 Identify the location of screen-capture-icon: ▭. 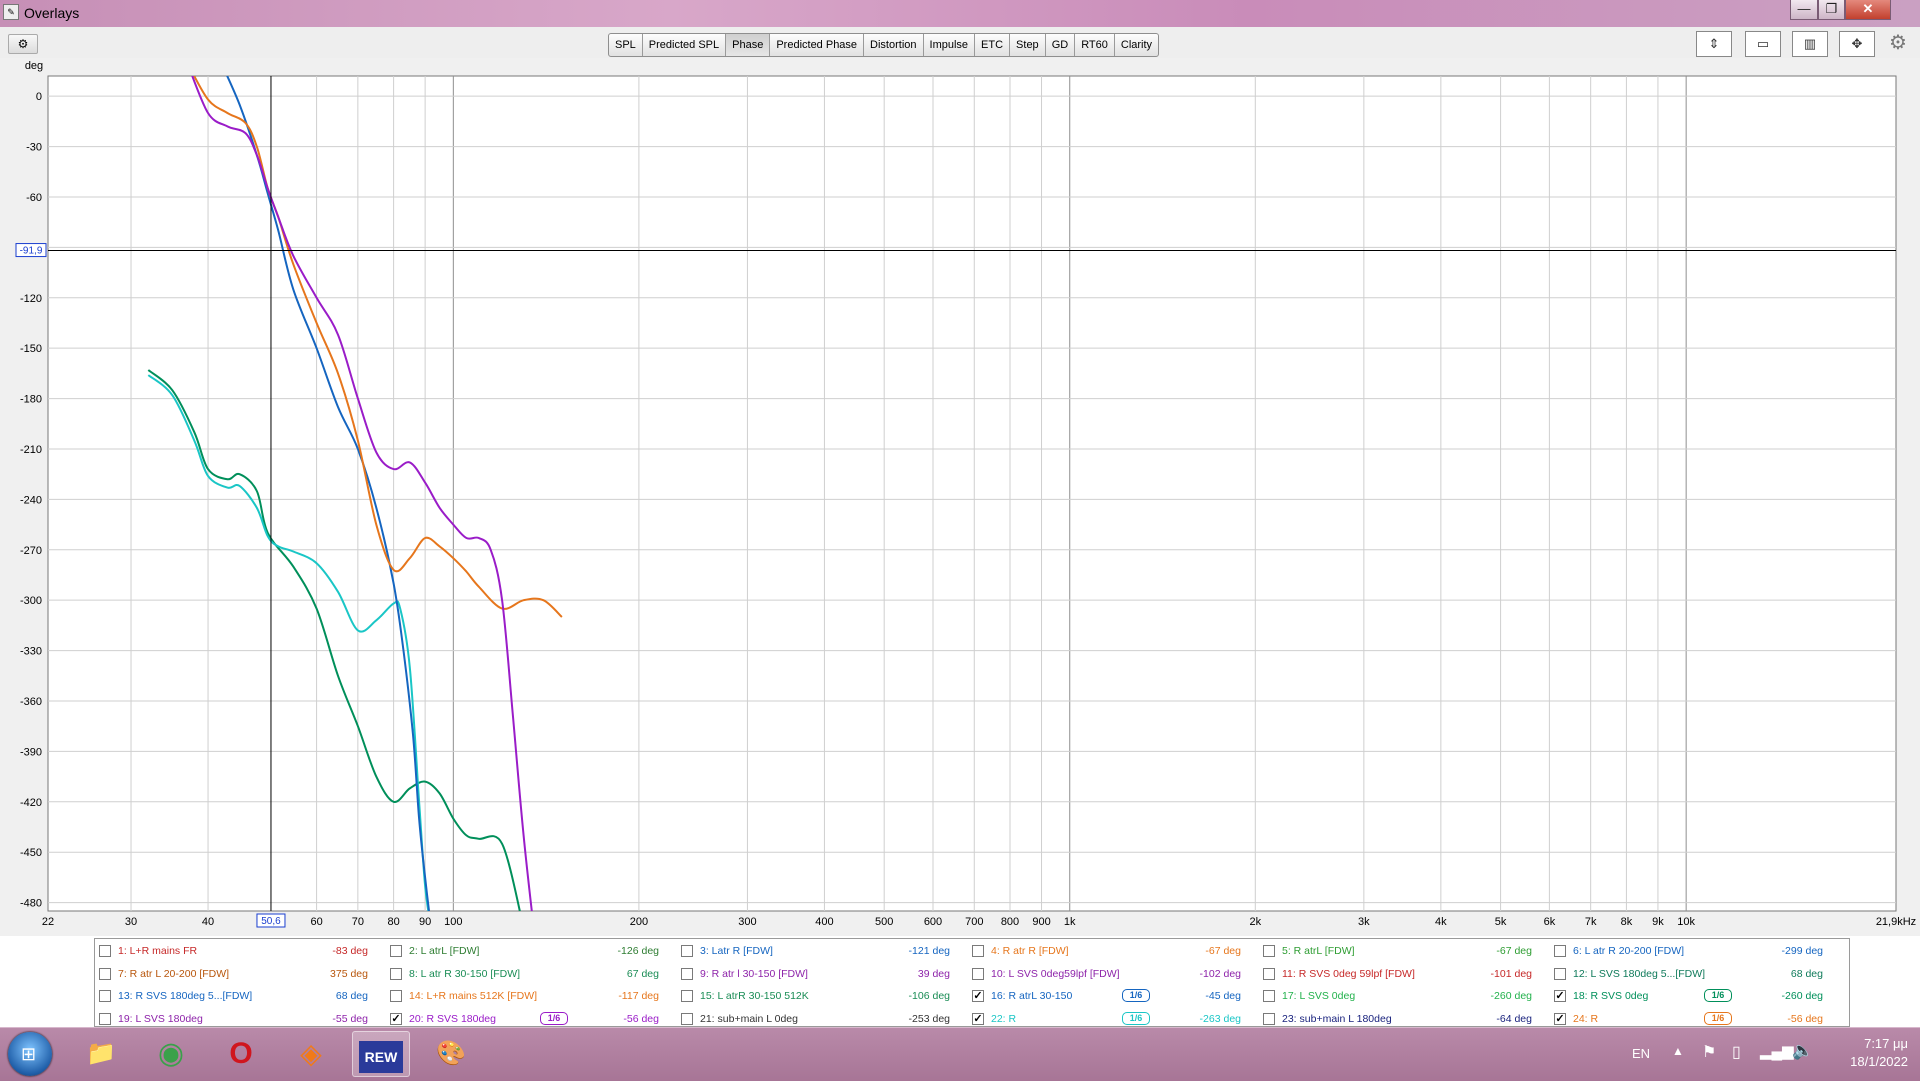
(1763, 44).